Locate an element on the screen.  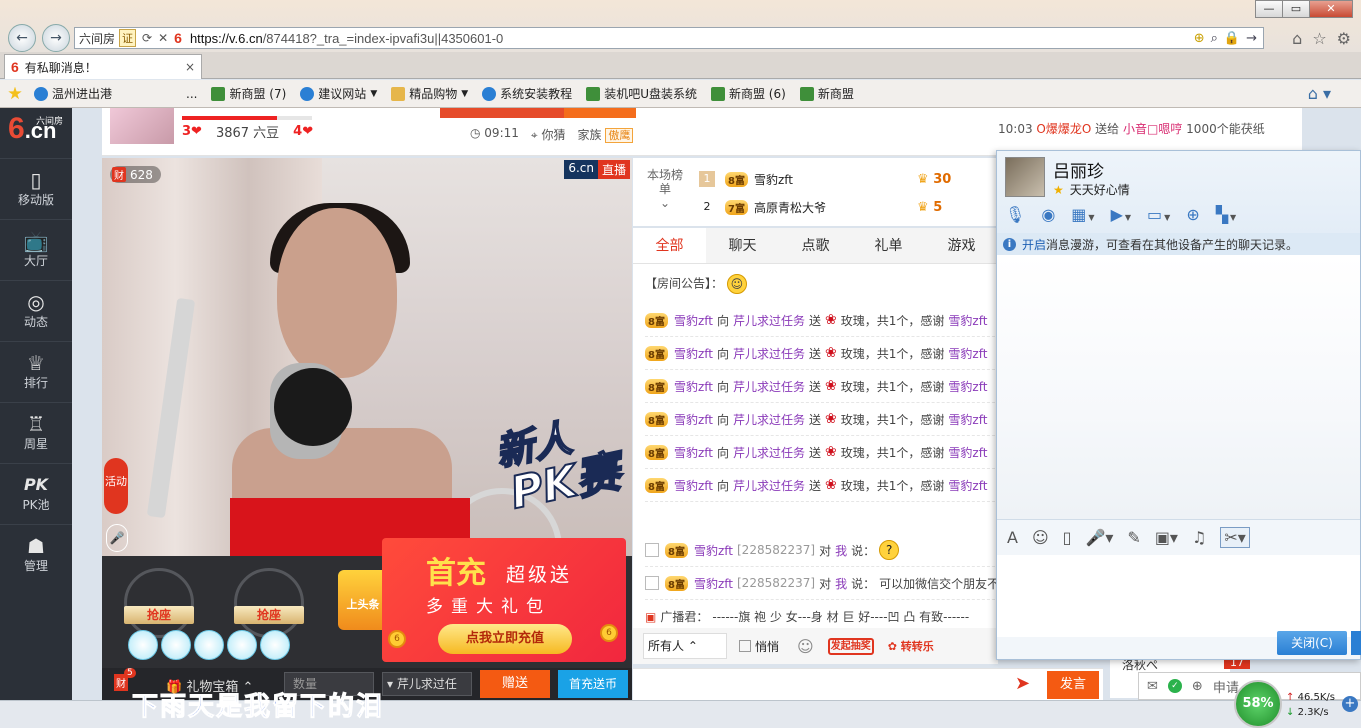
tab-gifts: 礼单 is located at coordinates (888, 245).